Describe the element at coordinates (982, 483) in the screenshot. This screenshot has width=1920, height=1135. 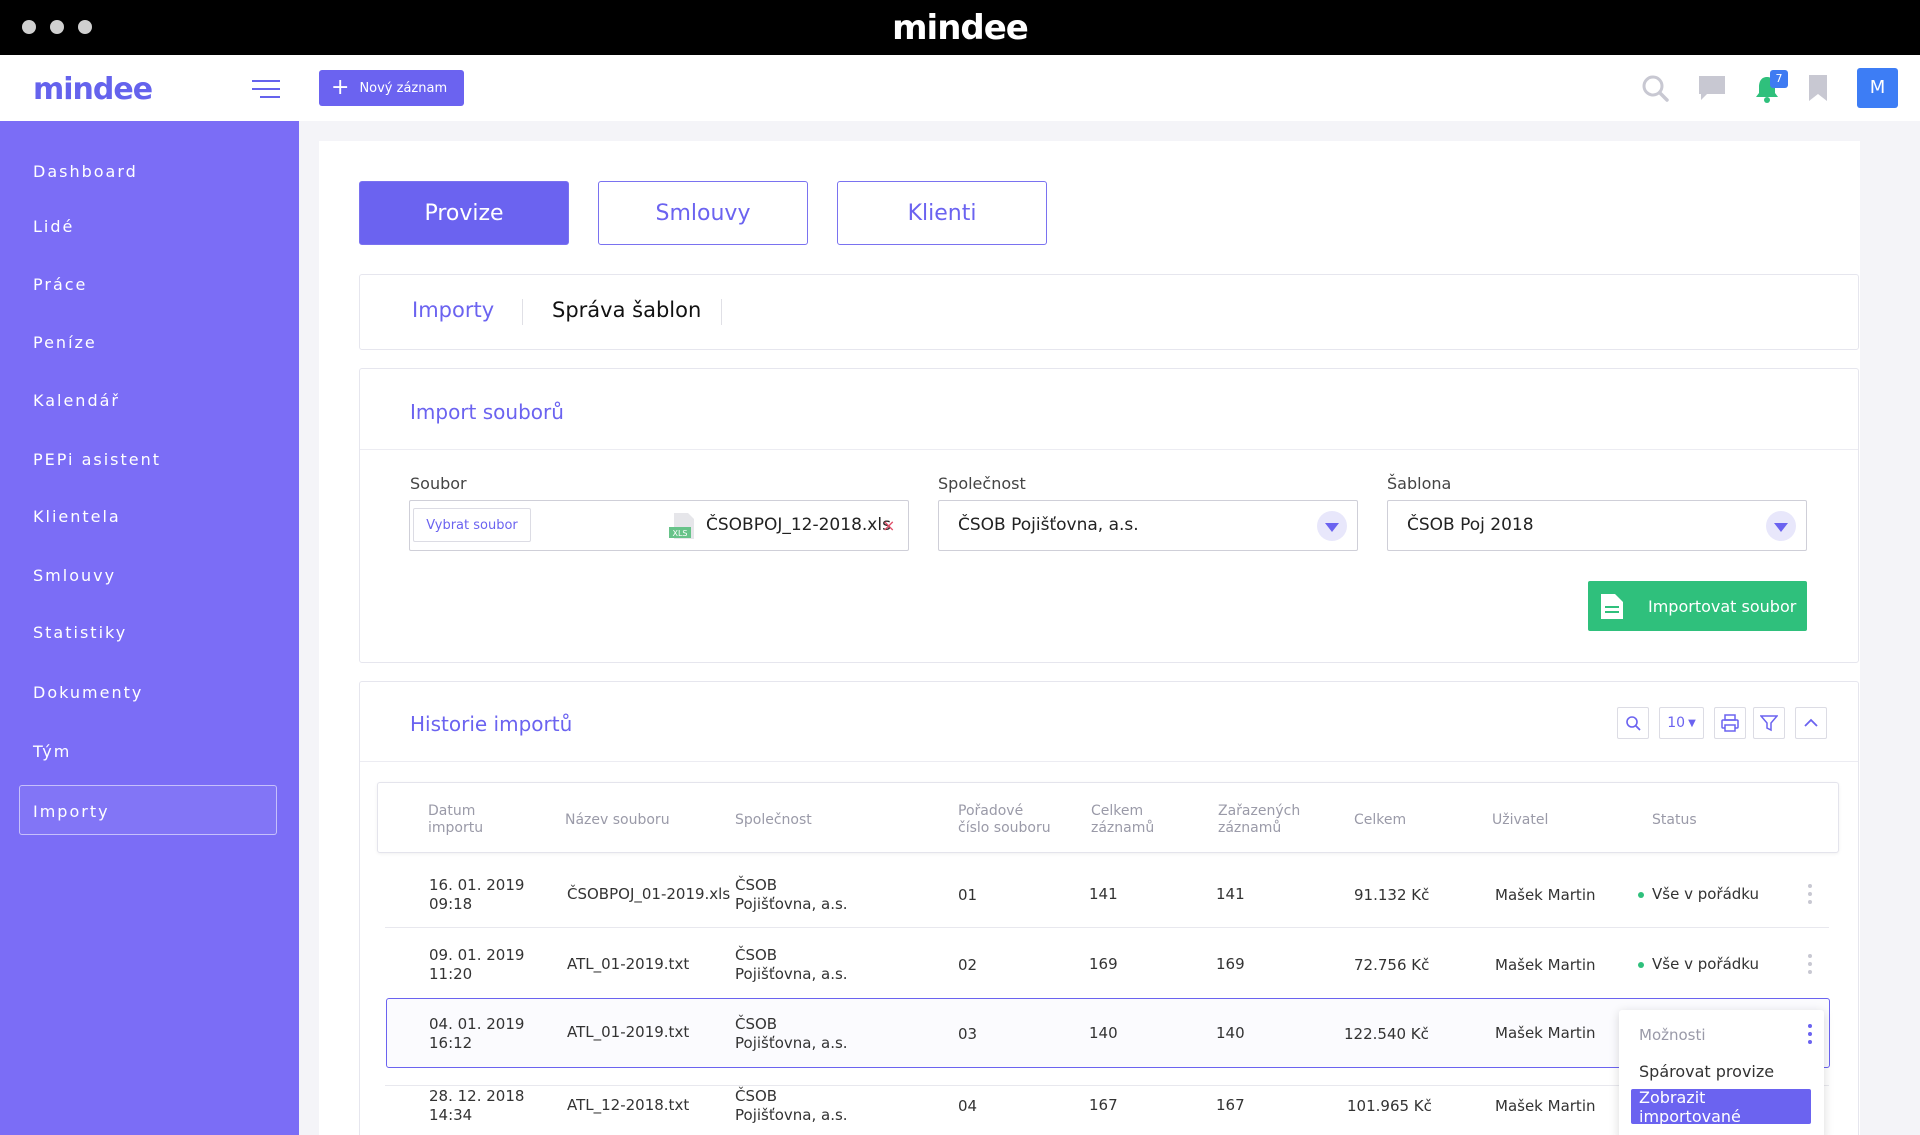
I see `company-label: Společnost` at that location.